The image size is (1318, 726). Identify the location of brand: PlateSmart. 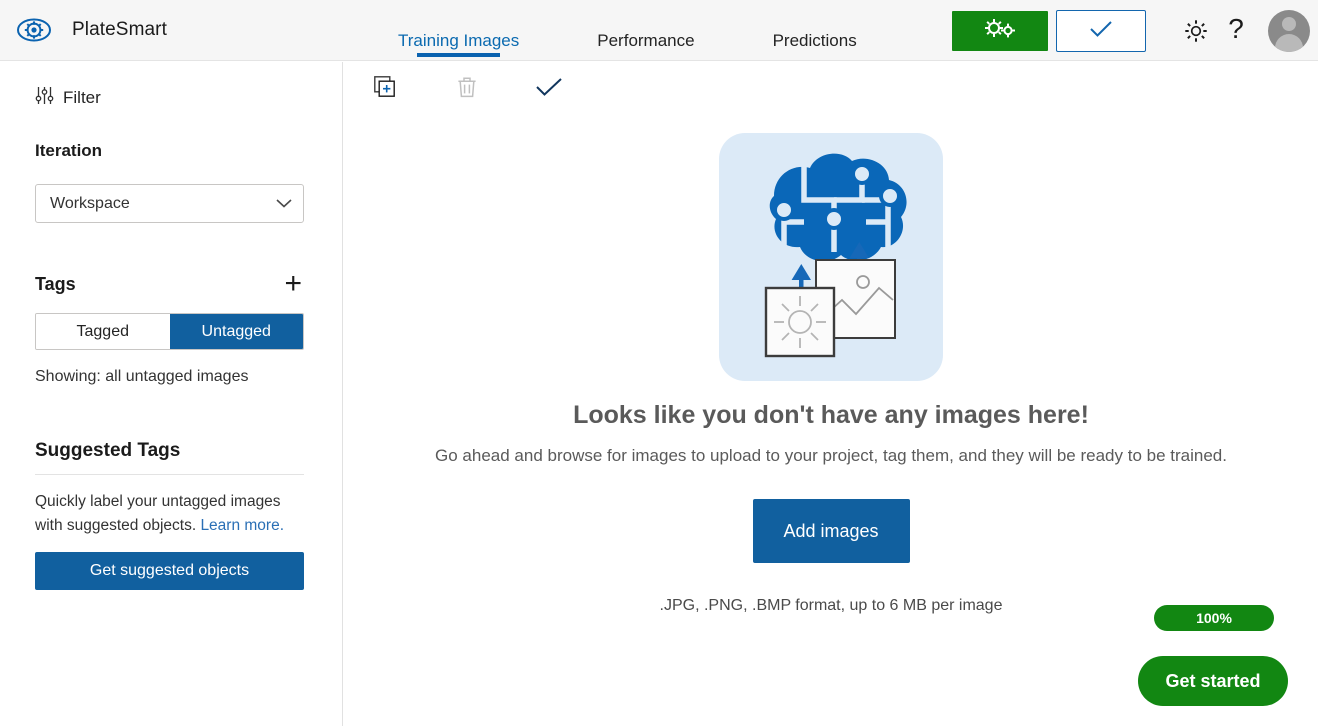
(83, 30).